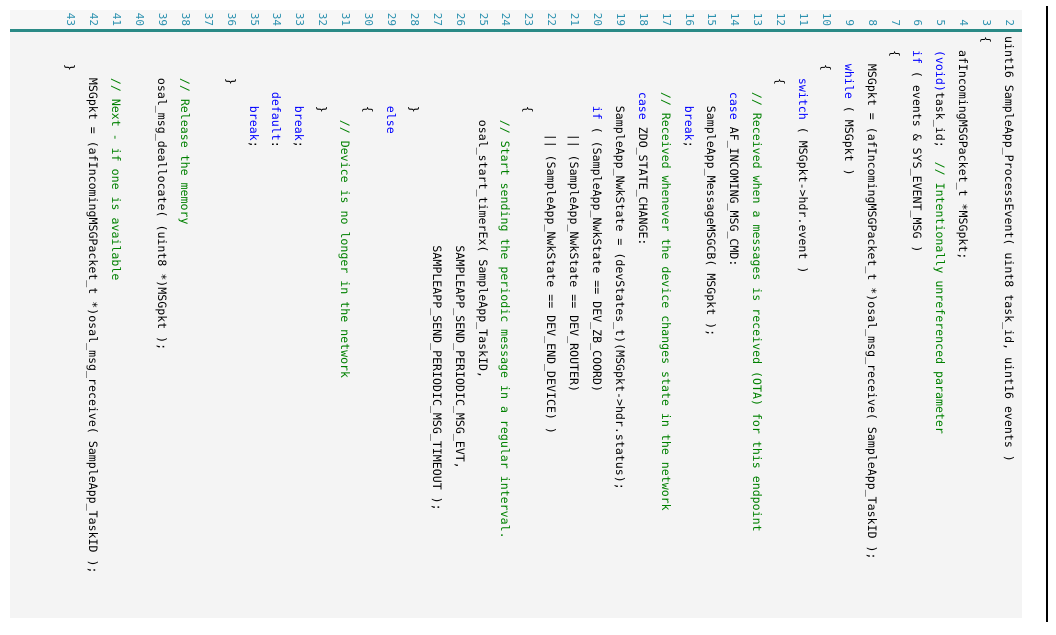 The height and width of the screenshot is (635, 1056). Describe the element at coordinates (643, 19) in the screenshot. I see `line-number: 18` at that location.